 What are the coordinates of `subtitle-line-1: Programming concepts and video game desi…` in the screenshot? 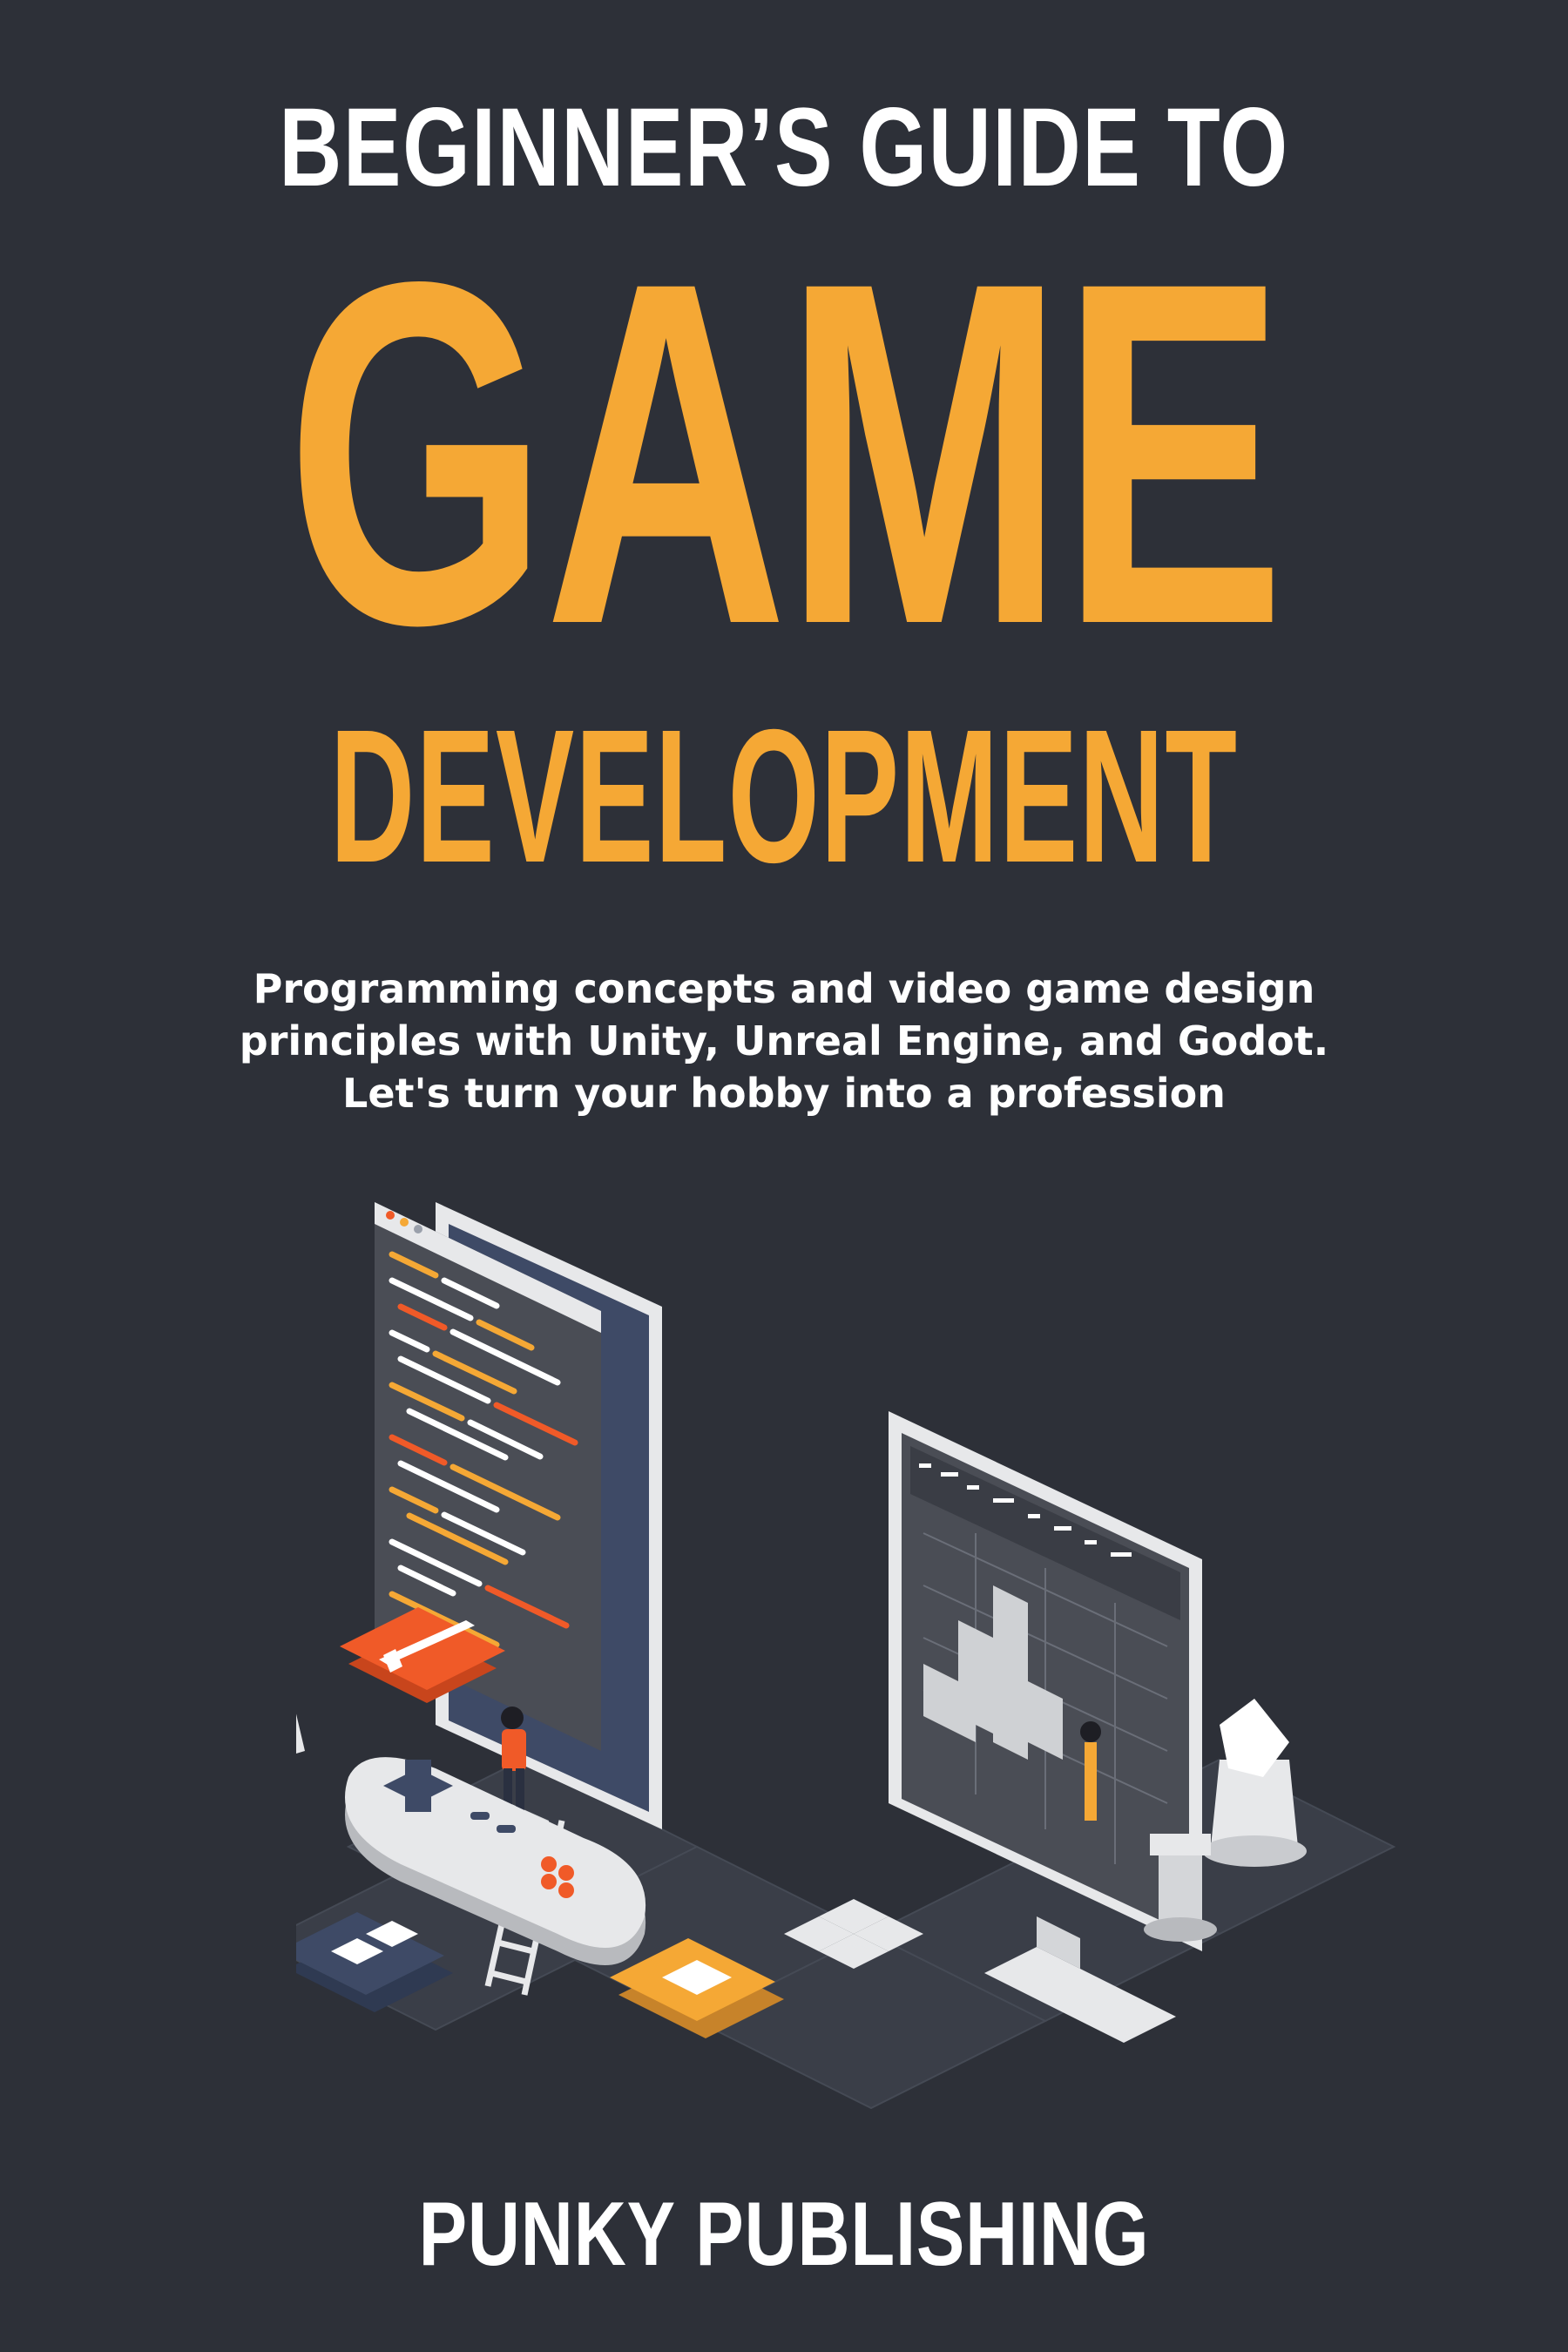 It's located at (784, 988).